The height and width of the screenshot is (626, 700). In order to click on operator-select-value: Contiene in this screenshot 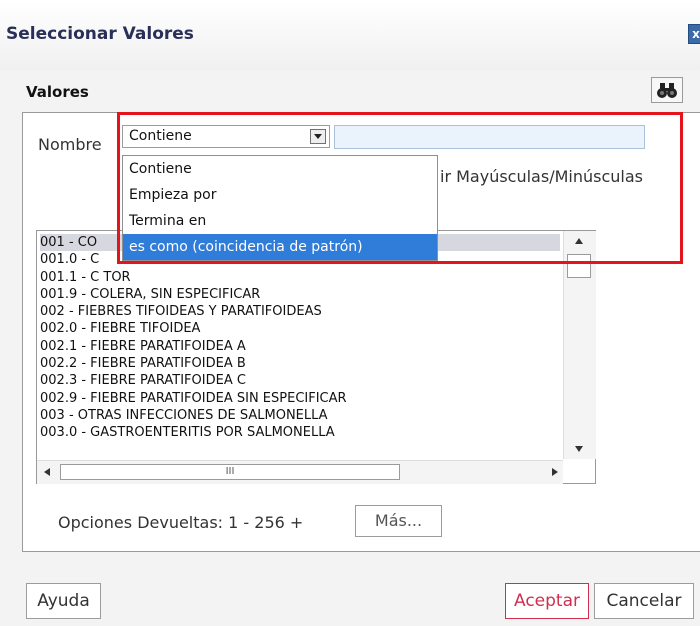, I will do `click(160, 136)`.